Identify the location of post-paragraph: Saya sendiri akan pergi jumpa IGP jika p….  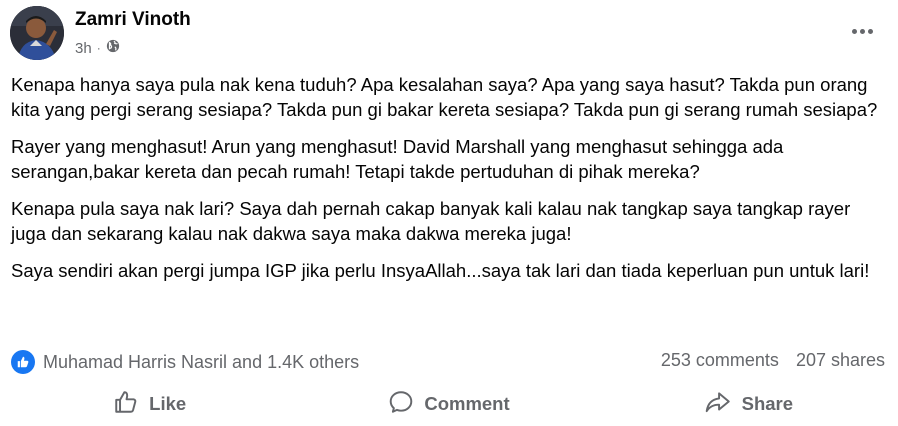
(440, 270).